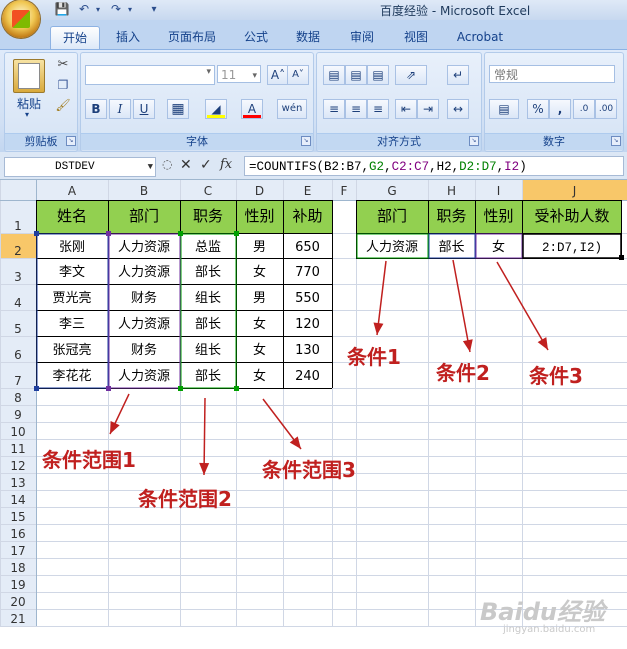 This screenshot has width=627, height=649. Describe the element at coordinates (256, 37) in the screenshot. I see `tab-formulas: 公式` at that location.